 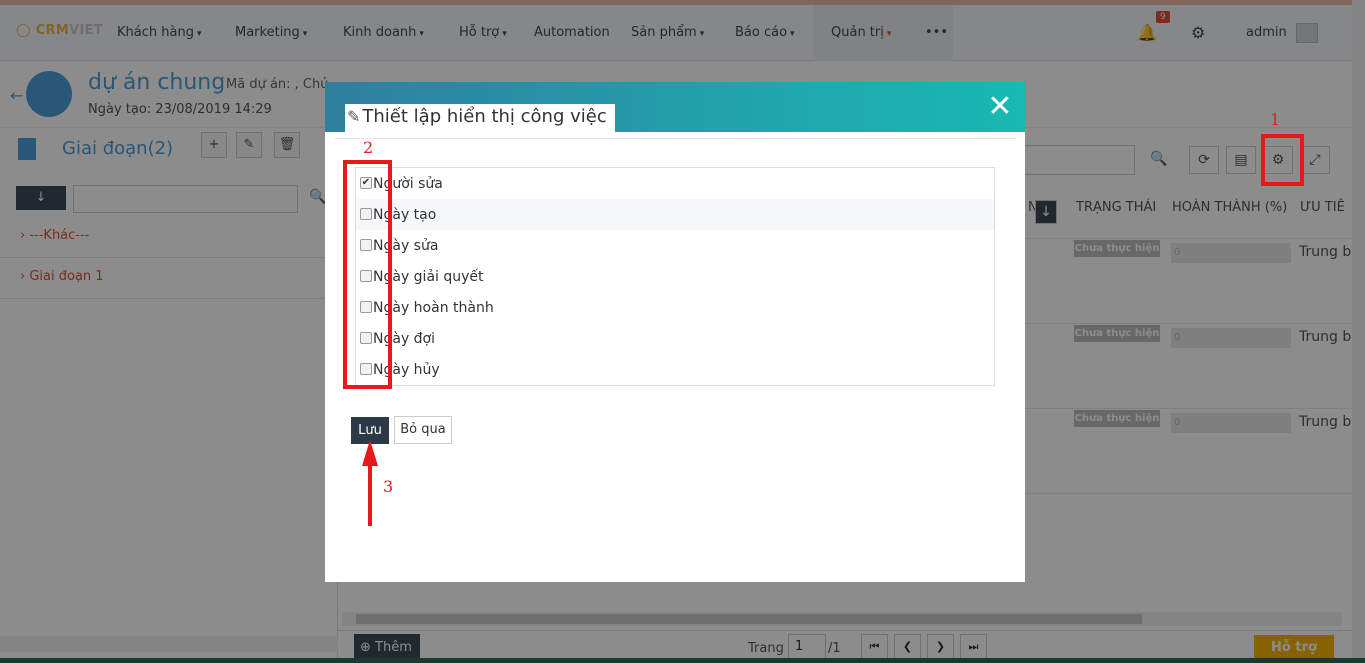 What do you see at coordinates (423, 430) in the screenshot?
I see `cancel-button: Bỏ qua` at bounding box center [423, 430].